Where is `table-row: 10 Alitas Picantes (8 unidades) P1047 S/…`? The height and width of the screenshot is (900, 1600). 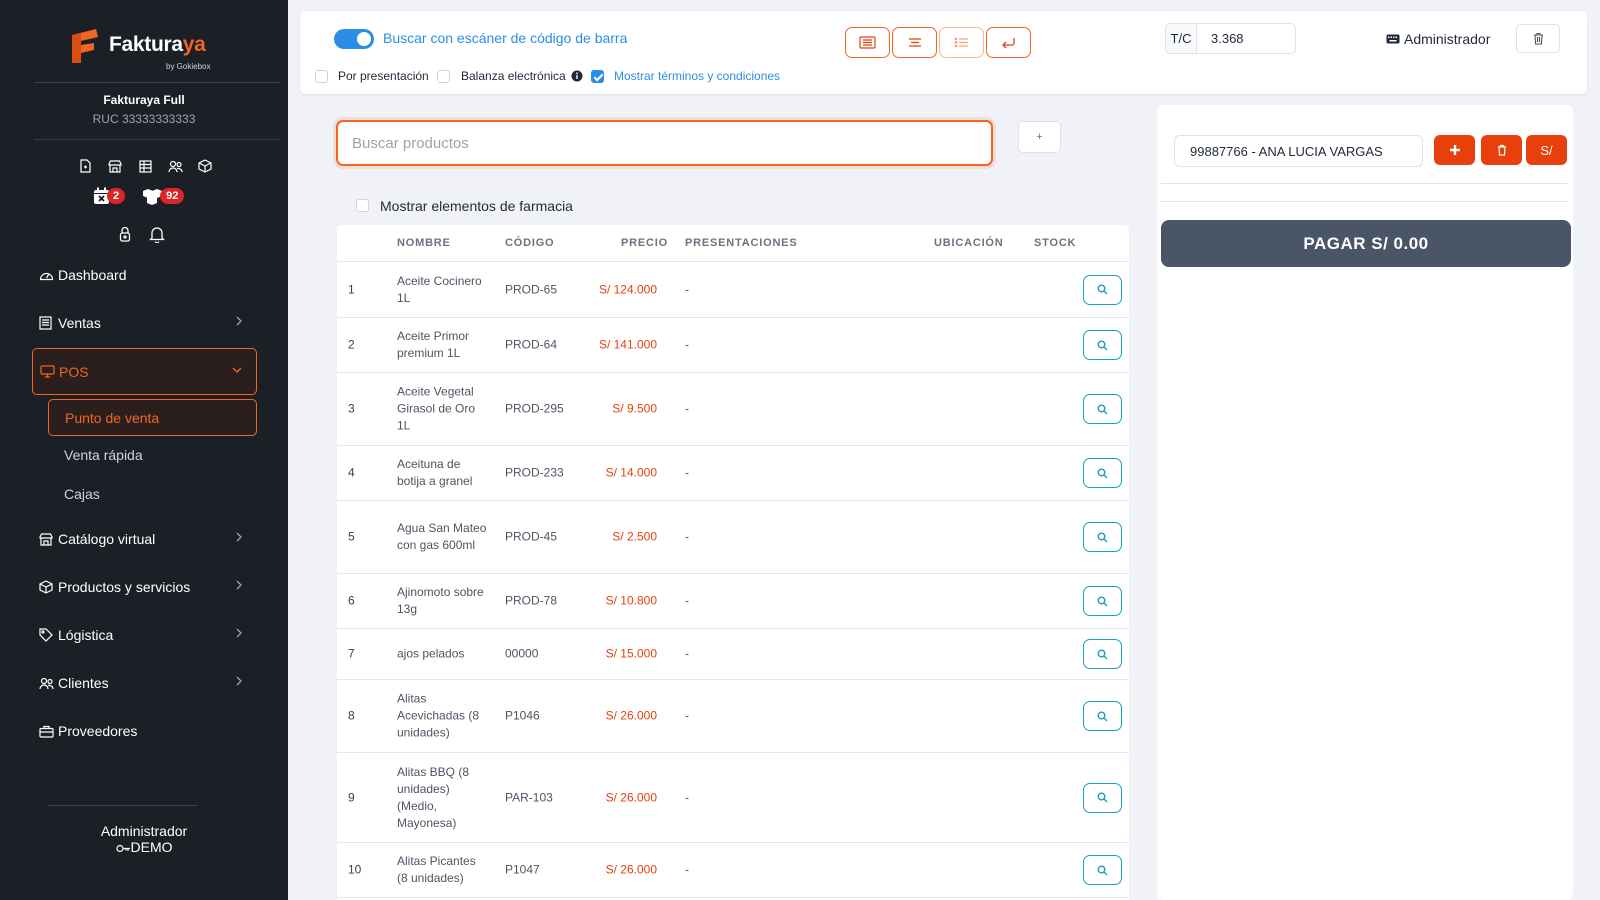 table-row: 10 Alitas Picantes (8 unidades) P1047 S/… is located at coordinates (733, 870).